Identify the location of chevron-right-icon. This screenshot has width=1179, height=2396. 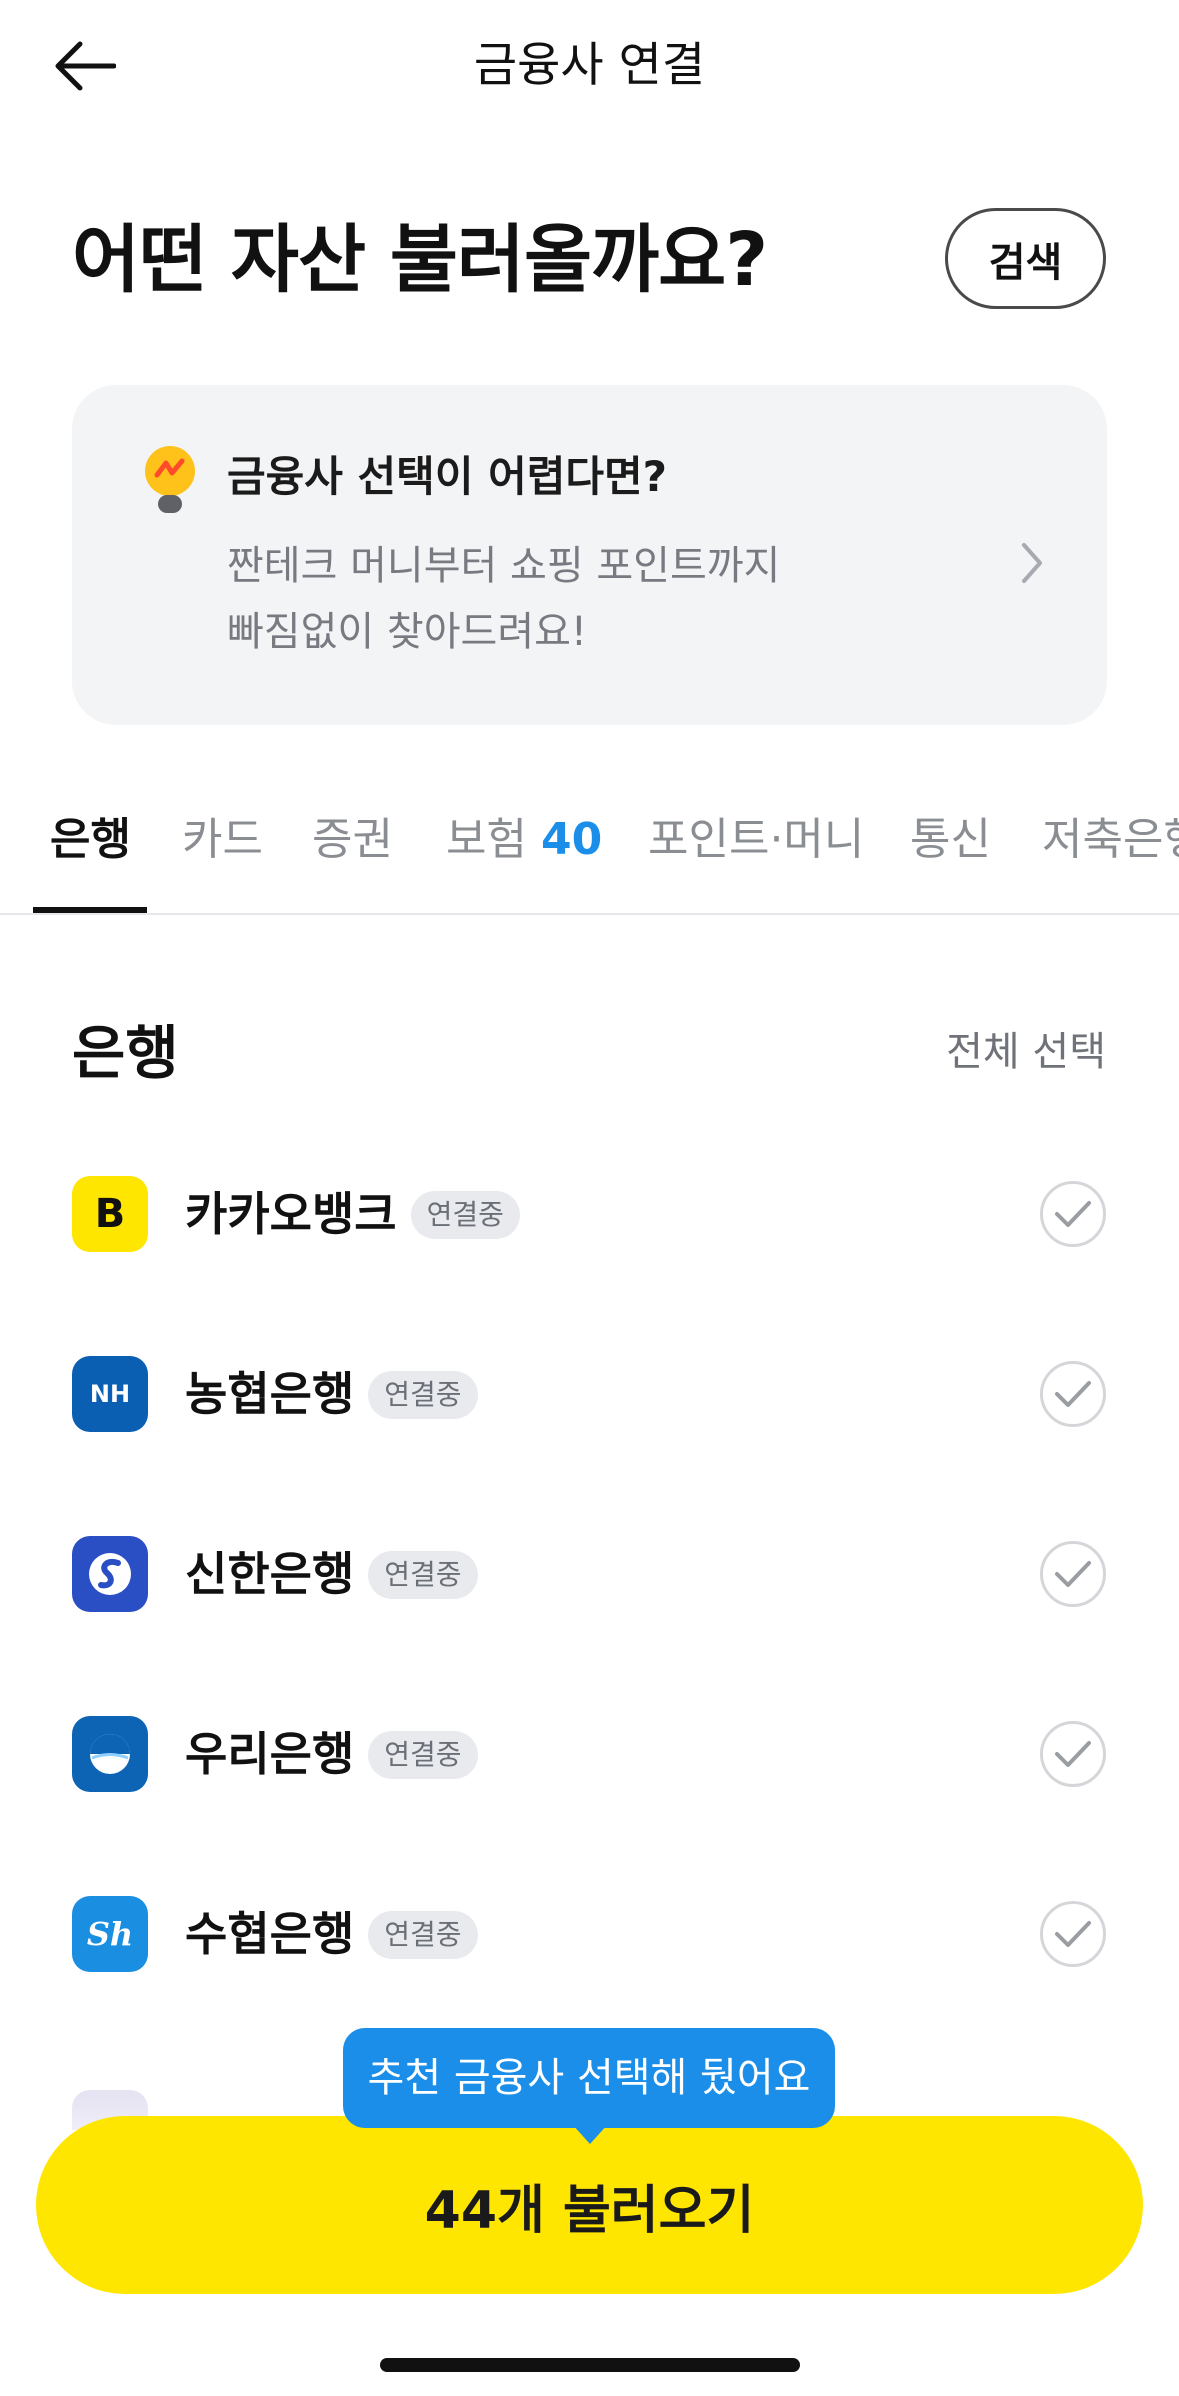
(1032, 563).